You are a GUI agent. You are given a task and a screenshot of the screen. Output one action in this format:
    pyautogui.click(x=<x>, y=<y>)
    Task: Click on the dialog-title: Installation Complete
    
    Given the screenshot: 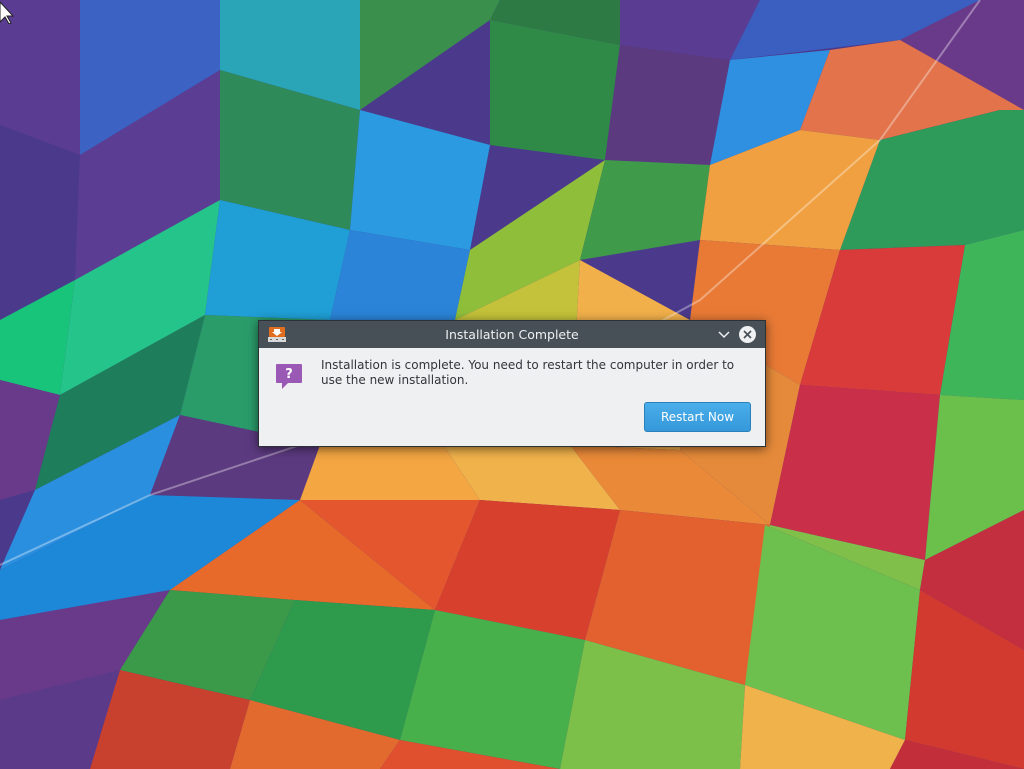 What is the action you would take?
    pyautogui.click(x=512, y=334)
    